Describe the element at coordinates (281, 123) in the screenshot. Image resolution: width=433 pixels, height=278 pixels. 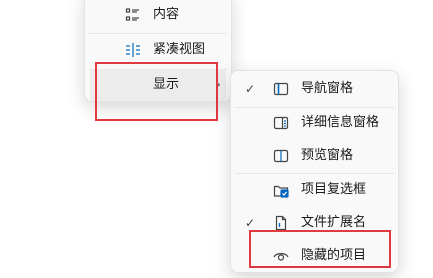
I see `details-pane-icon` at that location.